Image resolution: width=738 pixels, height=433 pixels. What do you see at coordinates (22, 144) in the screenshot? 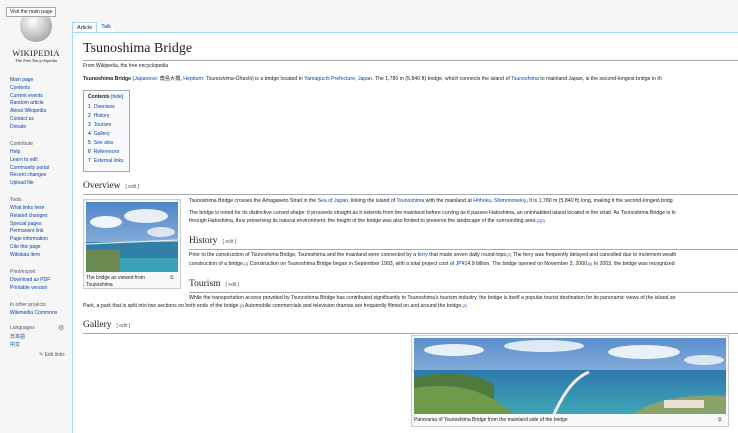
I see `contribute-heading: Contribute` at bounding box center [22, 144].